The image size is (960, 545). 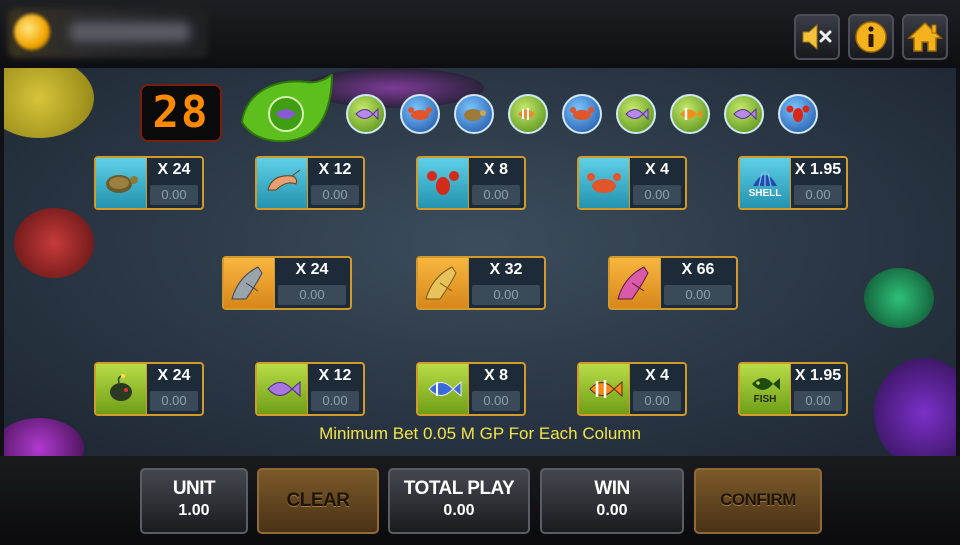 What do you see at coordinates (287, 108) in the screenshot?
I see `latest-result-leaf` at bounding box center [287, 108].